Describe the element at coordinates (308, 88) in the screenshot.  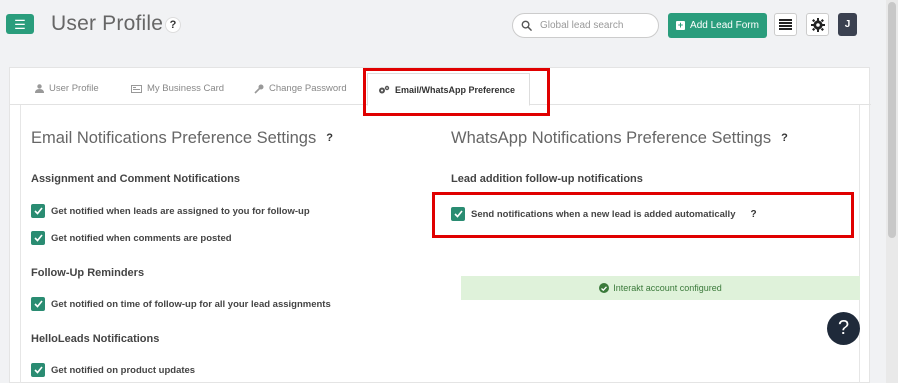
I see `tab-change-password-label: Change Password` at that location.